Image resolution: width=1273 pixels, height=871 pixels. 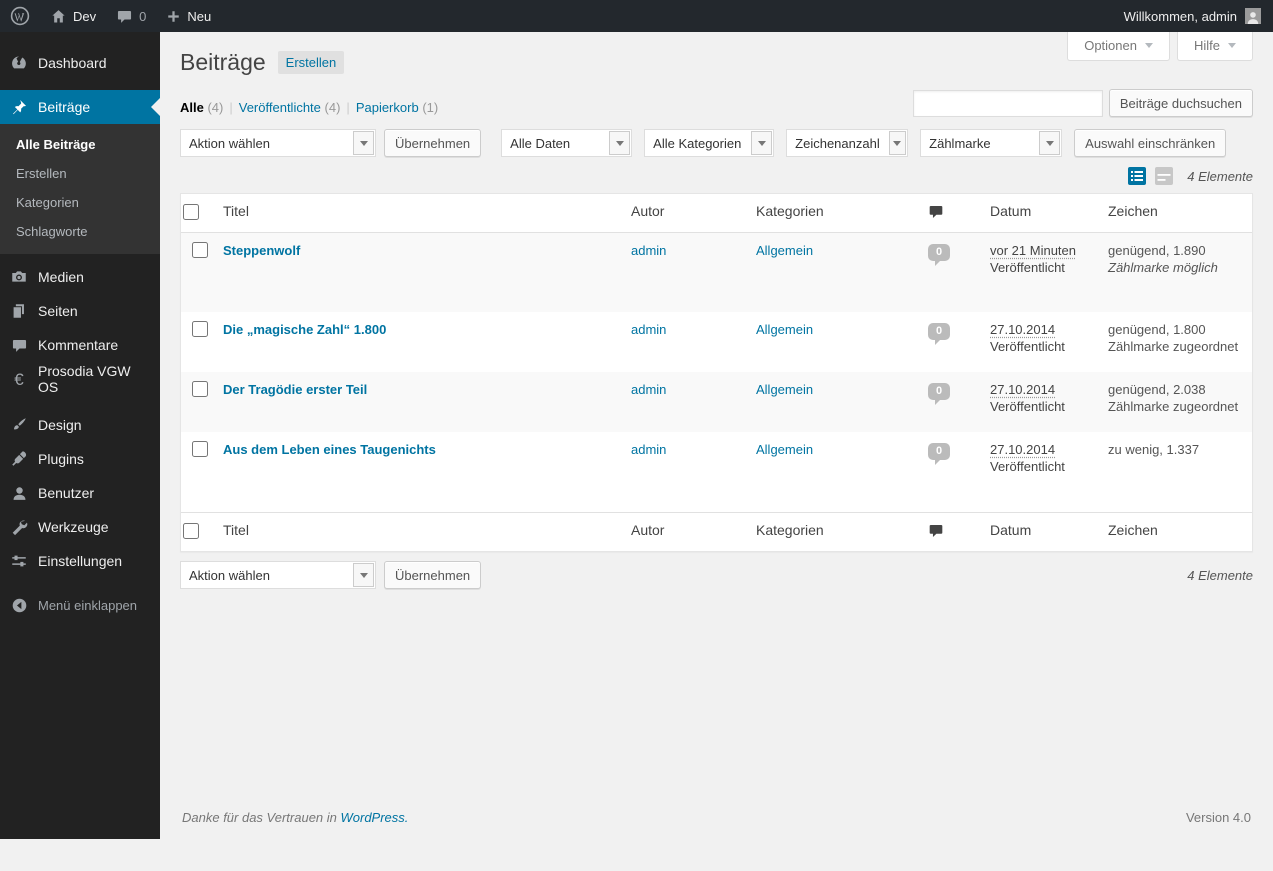 I want to click on search-posts-button: Beiträge duchsuchen, so click(x=1181, y=103).